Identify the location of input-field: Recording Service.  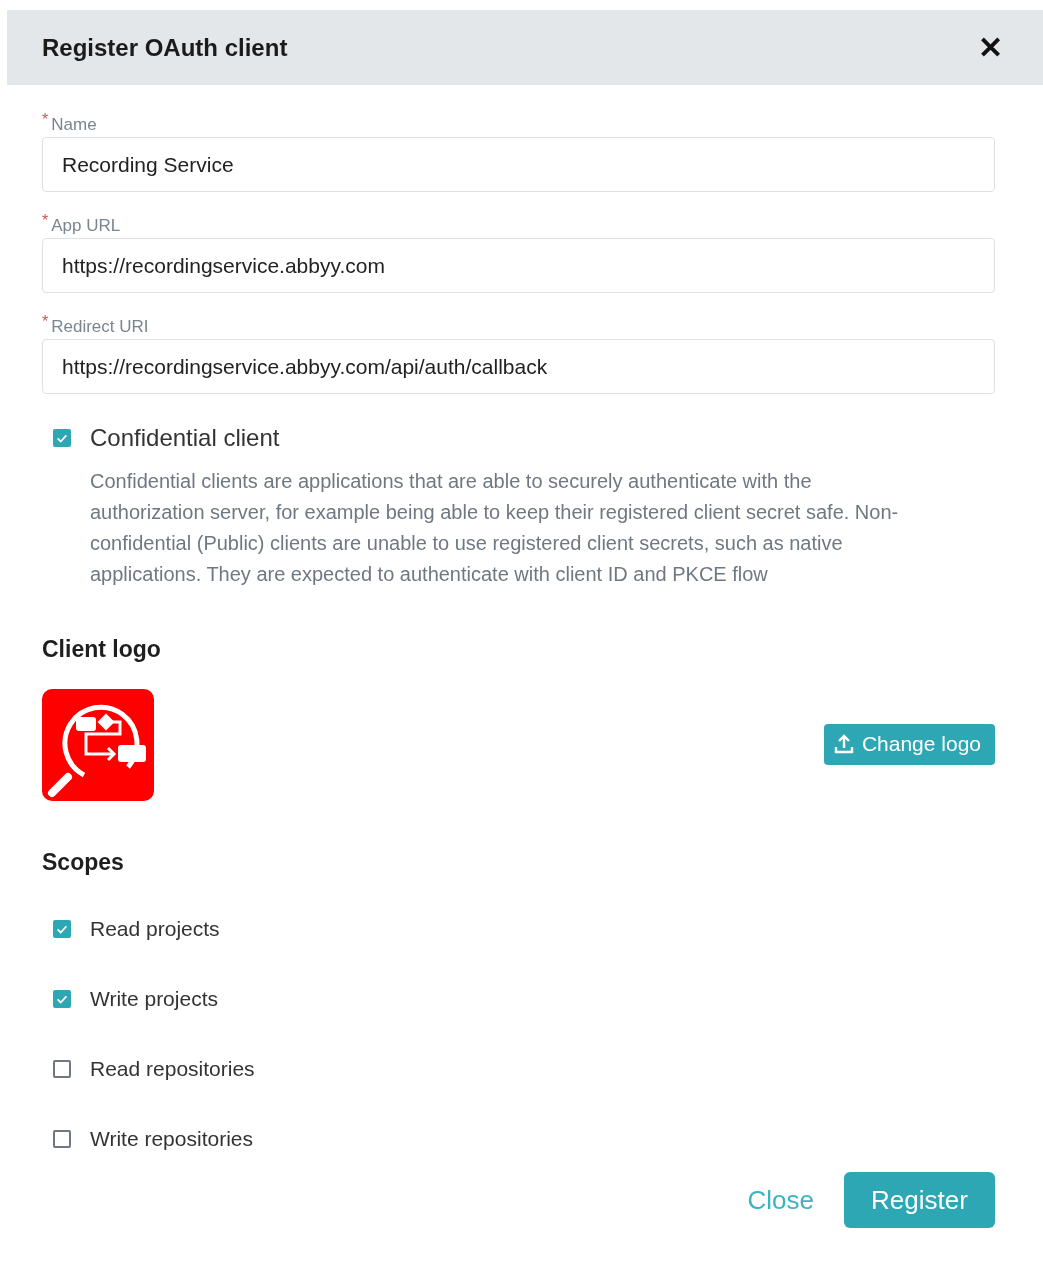
(518, 164).